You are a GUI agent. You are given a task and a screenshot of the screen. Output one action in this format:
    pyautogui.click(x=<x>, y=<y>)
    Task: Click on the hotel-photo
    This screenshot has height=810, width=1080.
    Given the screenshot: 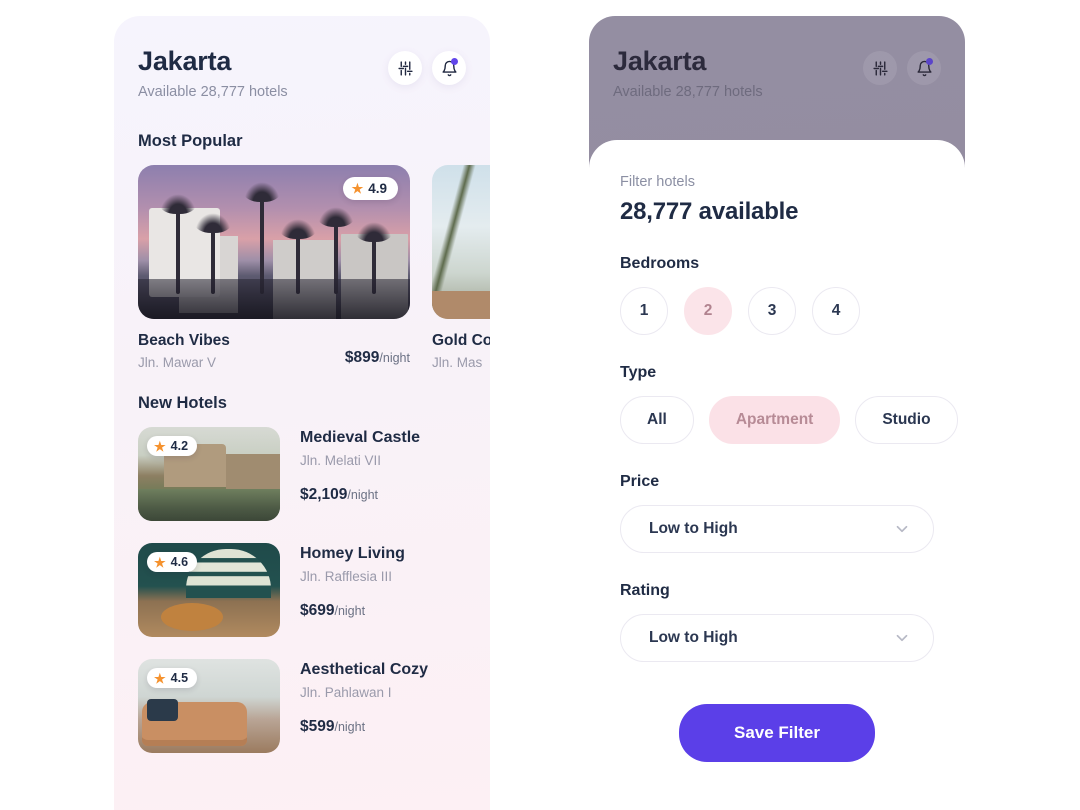 What is the action you would take?
    pyautogui.click(x=461, y=242)
    